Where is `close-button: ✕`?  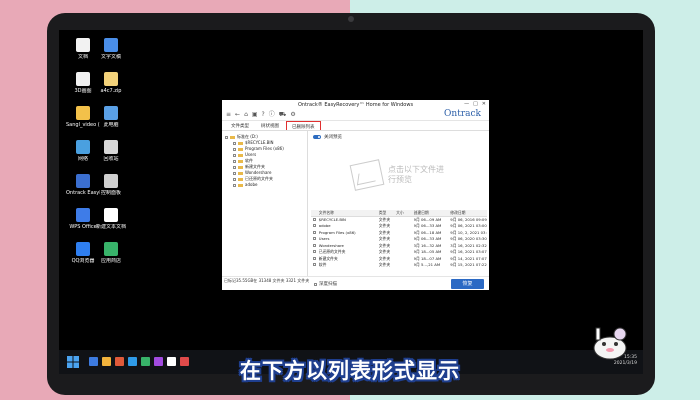
close-button: ✕ is located at coordinates (484, 104).